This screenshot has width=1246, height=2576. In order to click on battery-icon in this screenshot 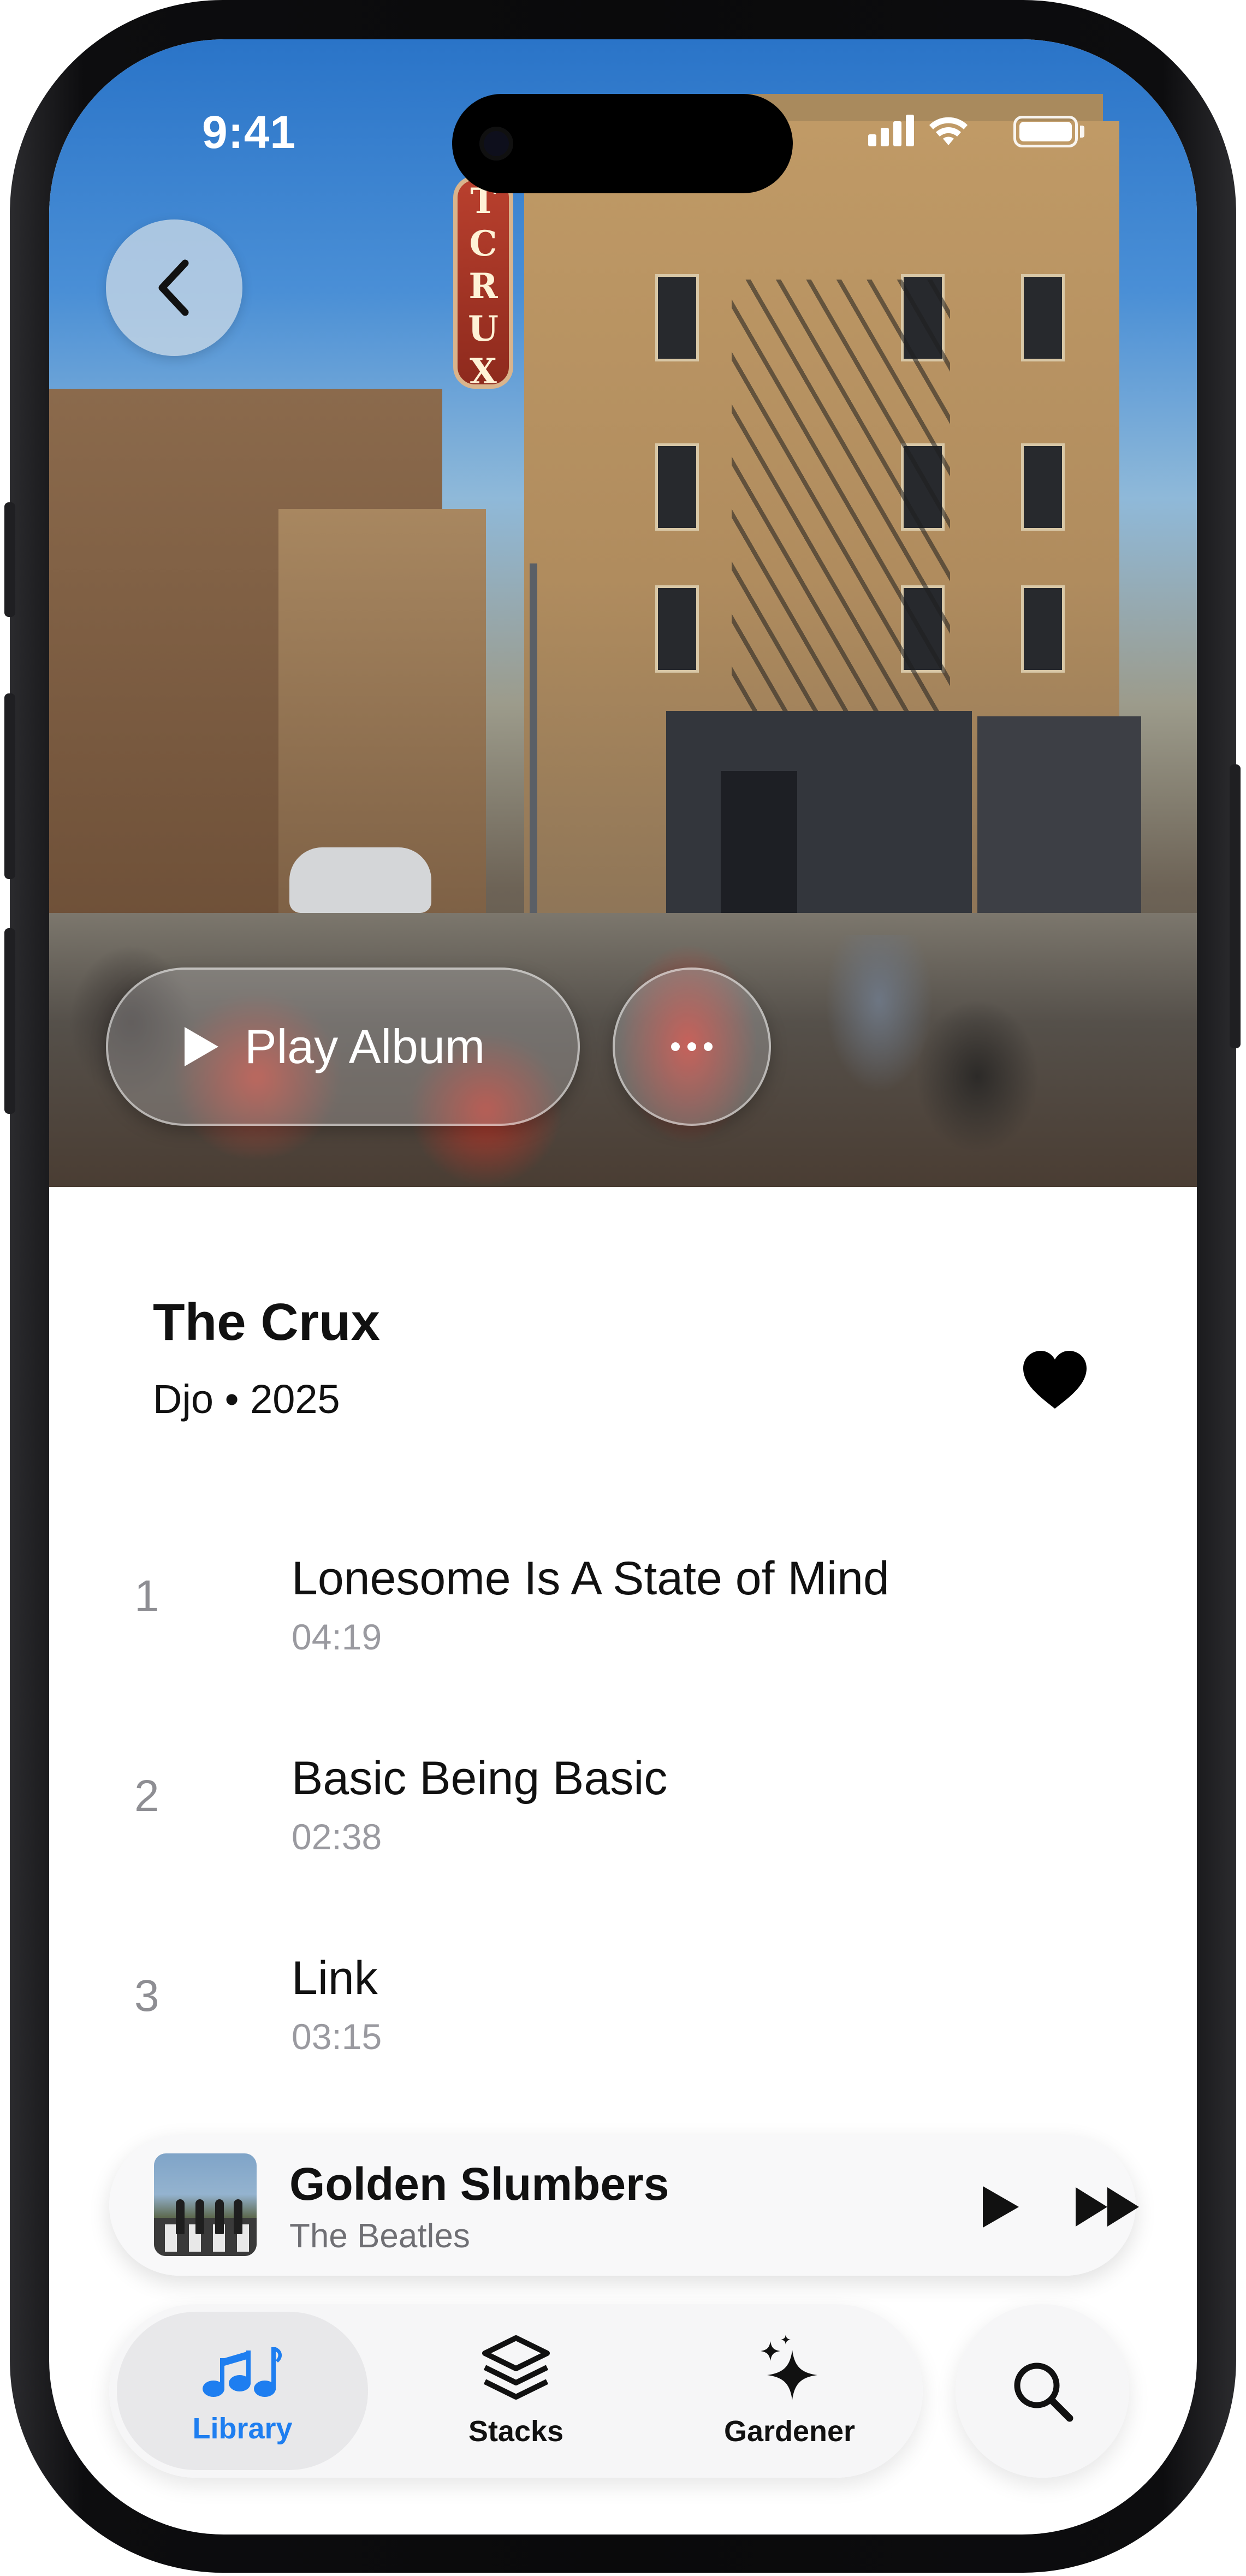, I will do `click(1045, 131)`.